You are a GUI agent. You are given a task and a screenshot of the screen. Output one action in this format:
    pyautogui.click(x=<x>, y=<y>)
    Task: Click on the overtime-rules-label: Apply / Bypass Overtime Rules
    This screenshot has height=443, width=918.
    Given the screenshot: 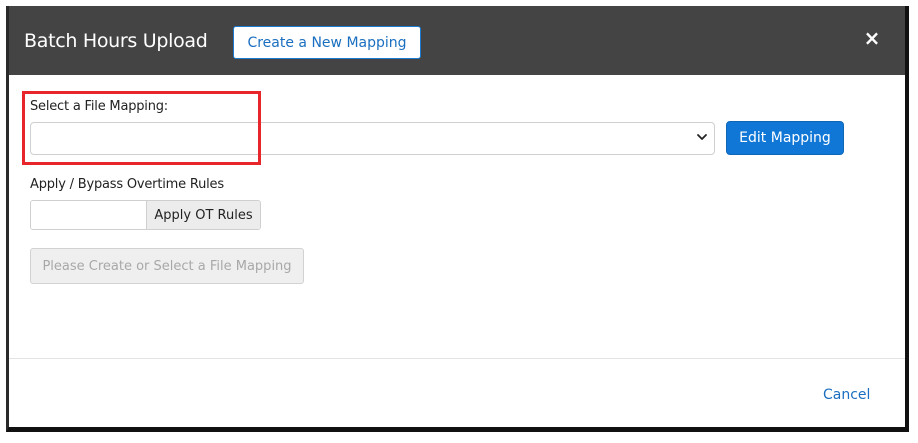 What is the action you would take?
    pyautogui.click(x=127, y=184)
    